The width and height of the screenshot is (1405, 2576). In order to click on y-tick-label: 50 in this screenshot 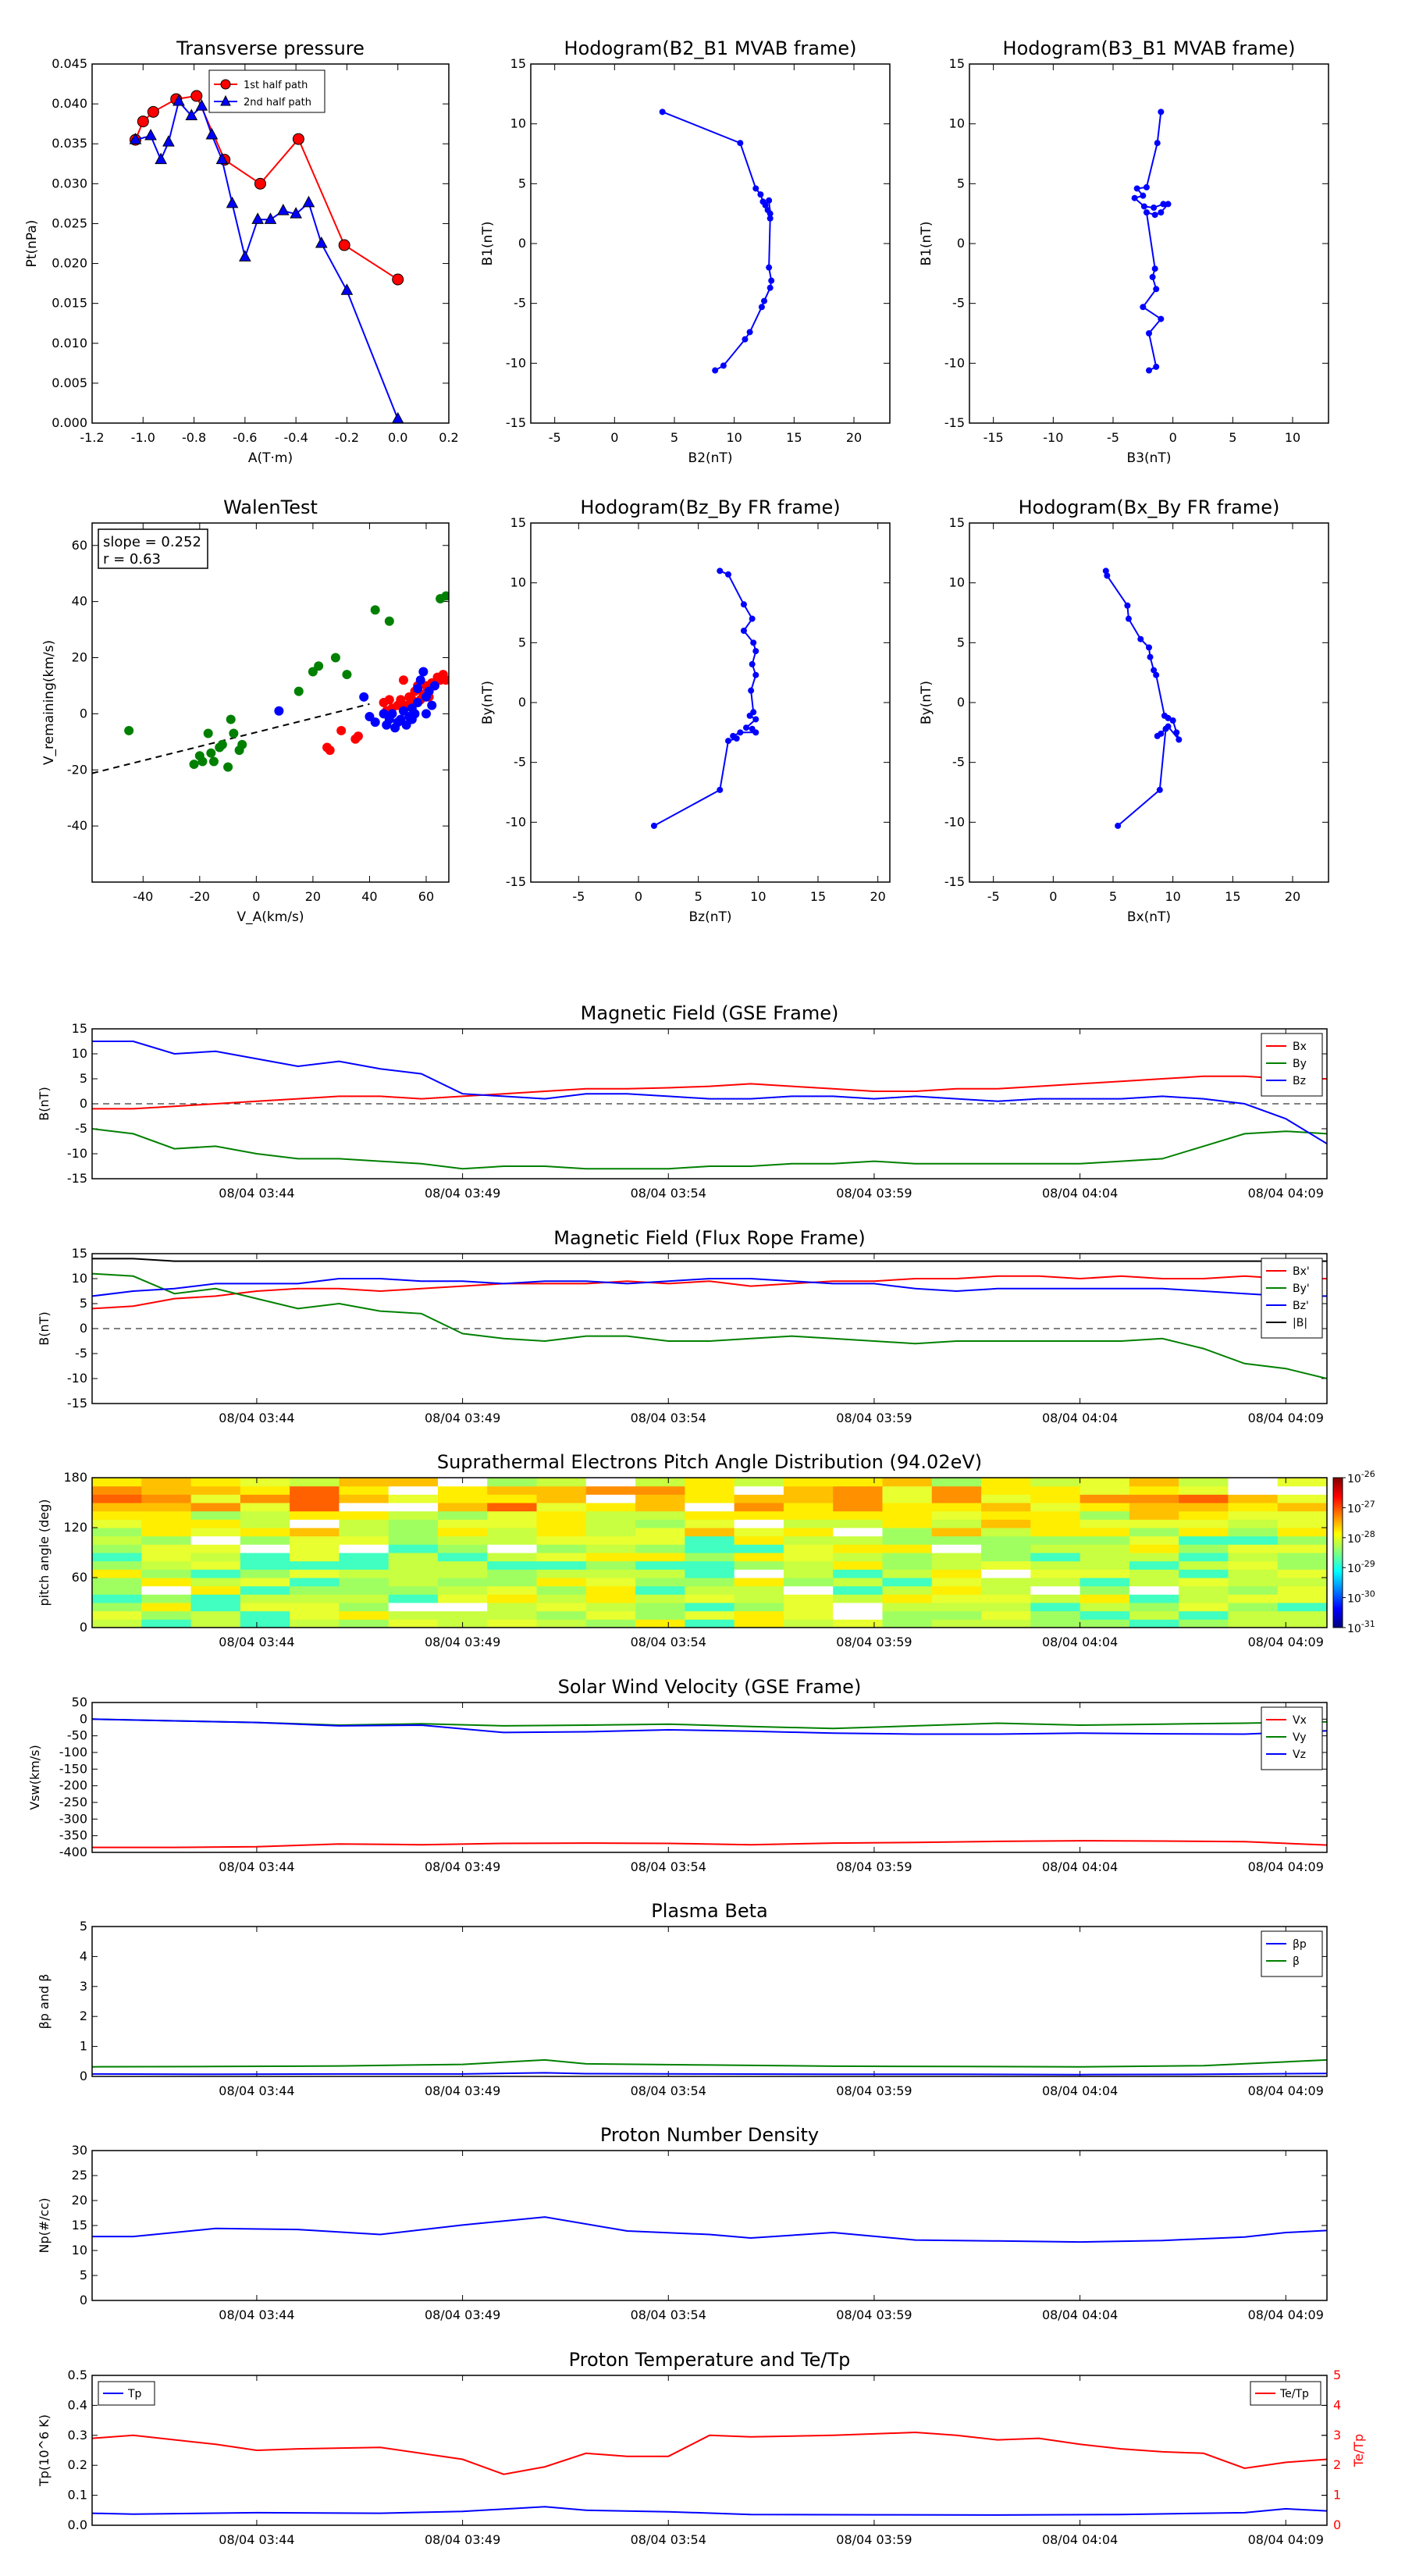, I will do `click(80, 1702)`.